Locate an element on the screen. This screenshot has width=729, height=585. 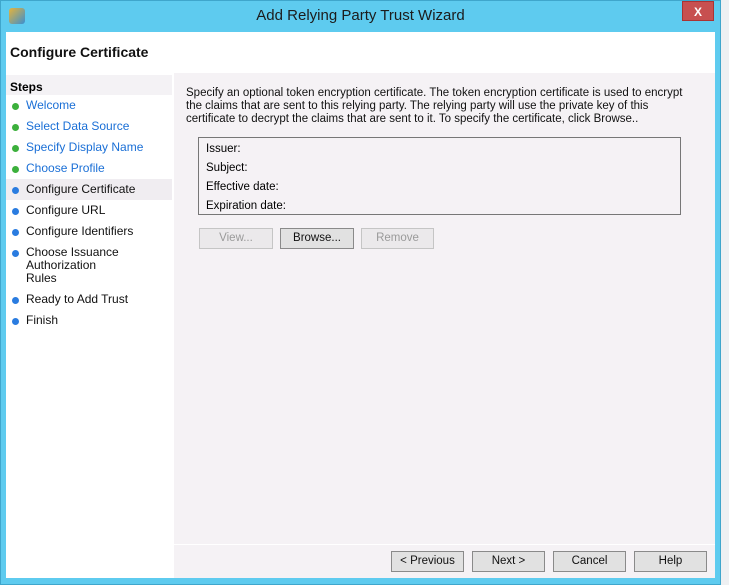
step-label: Finish is located at coordinates (42, 320).